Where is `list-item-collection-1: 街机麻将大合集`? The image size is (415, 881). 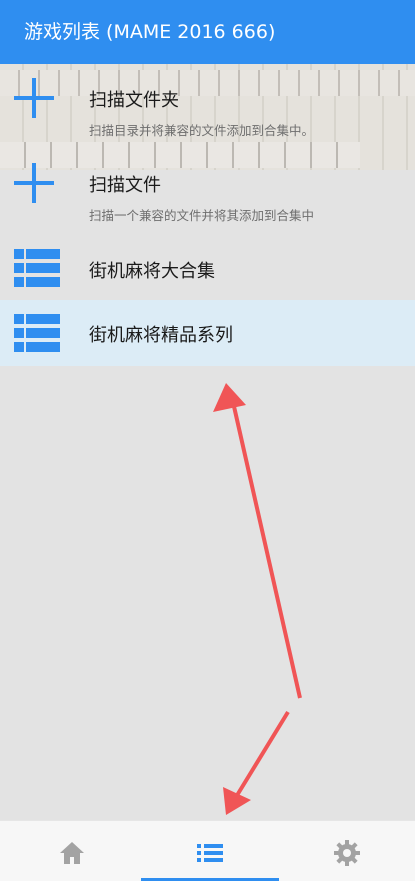 list-item-collection-1: 街机麻将大合集 is located at coordinates (207, 268).